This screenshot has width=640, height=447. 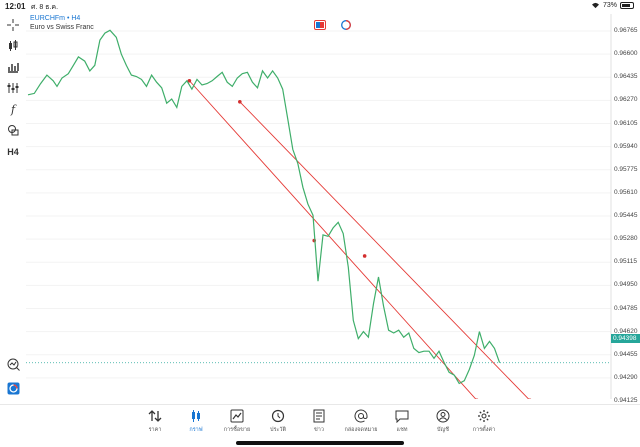 What do you see at coordinates (13, 88) in the screenshot?
I see `indicators-icon` at bounding box center [13, 88].